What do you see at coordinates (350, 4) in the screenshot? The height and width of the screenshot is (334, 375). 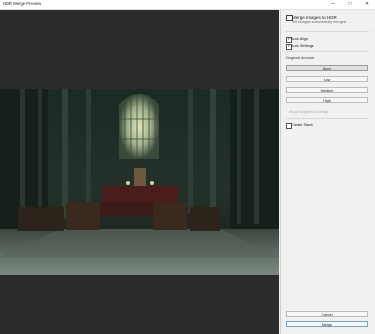 I see `maximize-icon: □` at bounding box center [350, 4].